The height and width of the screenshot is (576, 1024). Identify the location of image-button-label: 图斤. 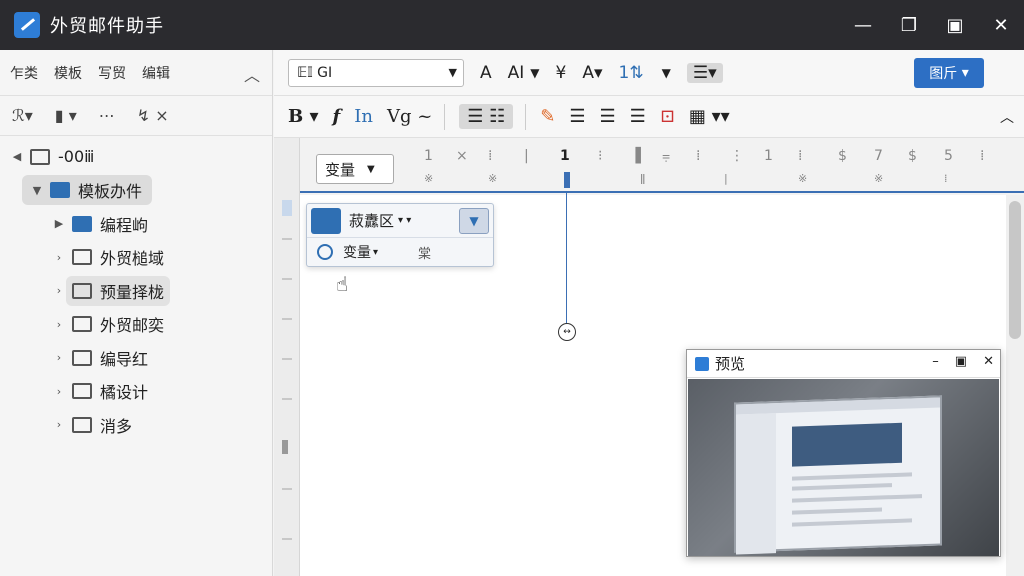
(943, 74).